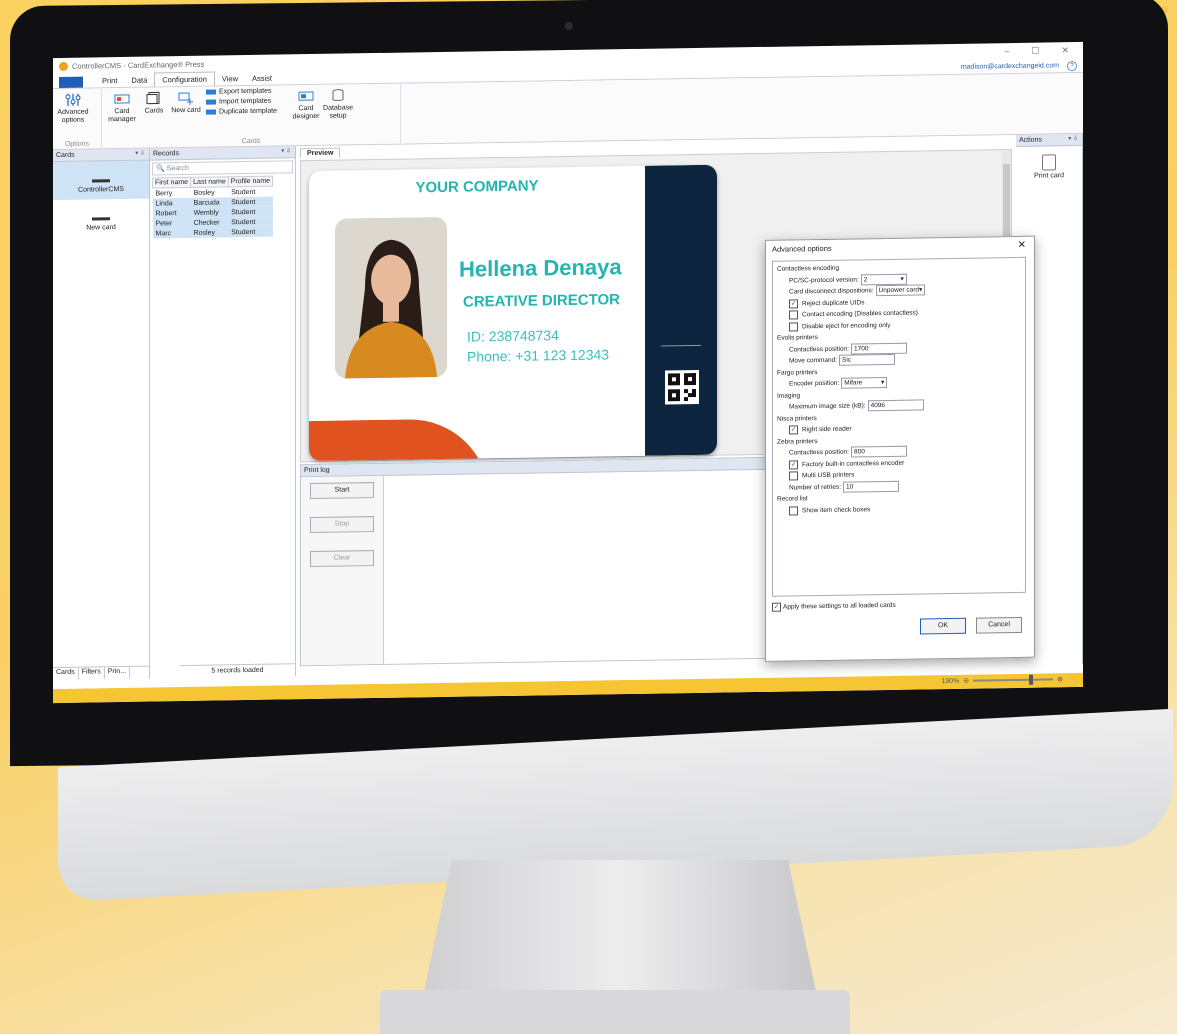 This screenshot has width=1177, height=1034. I want to click on help-icon: ?, so click(1072, 66).